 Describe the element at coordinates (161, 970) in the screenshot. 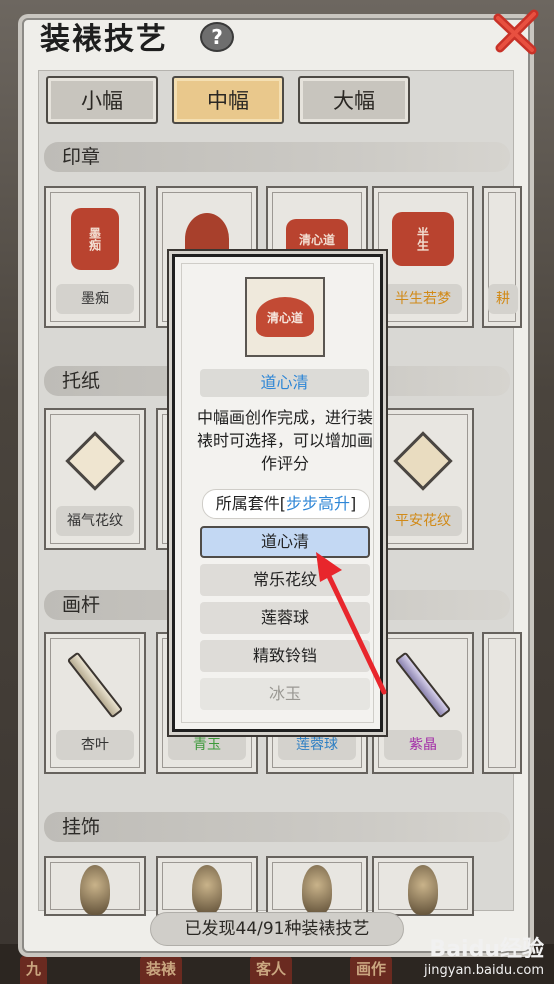

I see `bottom-tab-2: 装裱` at that location.